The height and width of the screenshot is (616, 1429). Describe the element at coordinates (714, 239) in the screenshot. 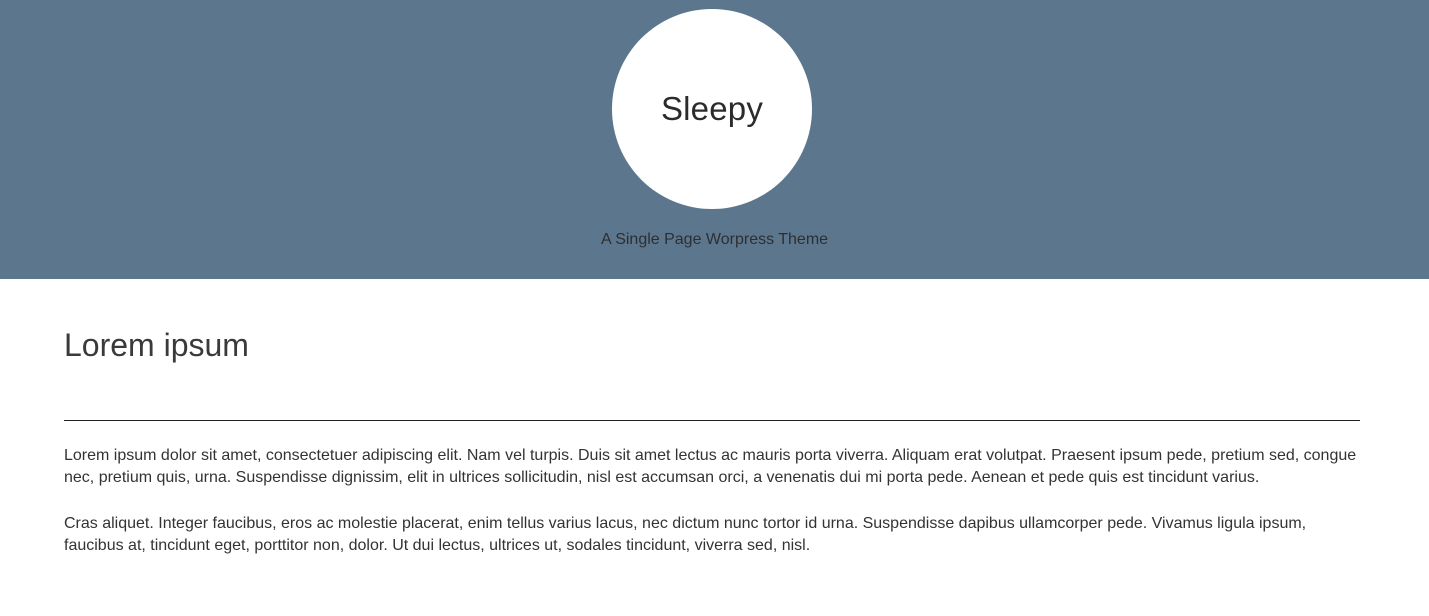

I see `site-tagline: A Single Page Worpress Theme` at that location.